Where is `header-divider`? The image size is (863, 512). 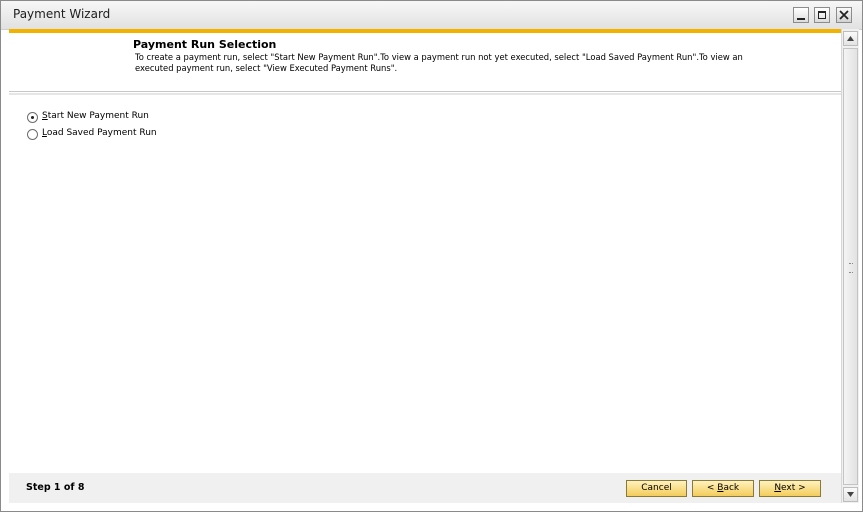
header-divider is located at coordinates (425, 91).